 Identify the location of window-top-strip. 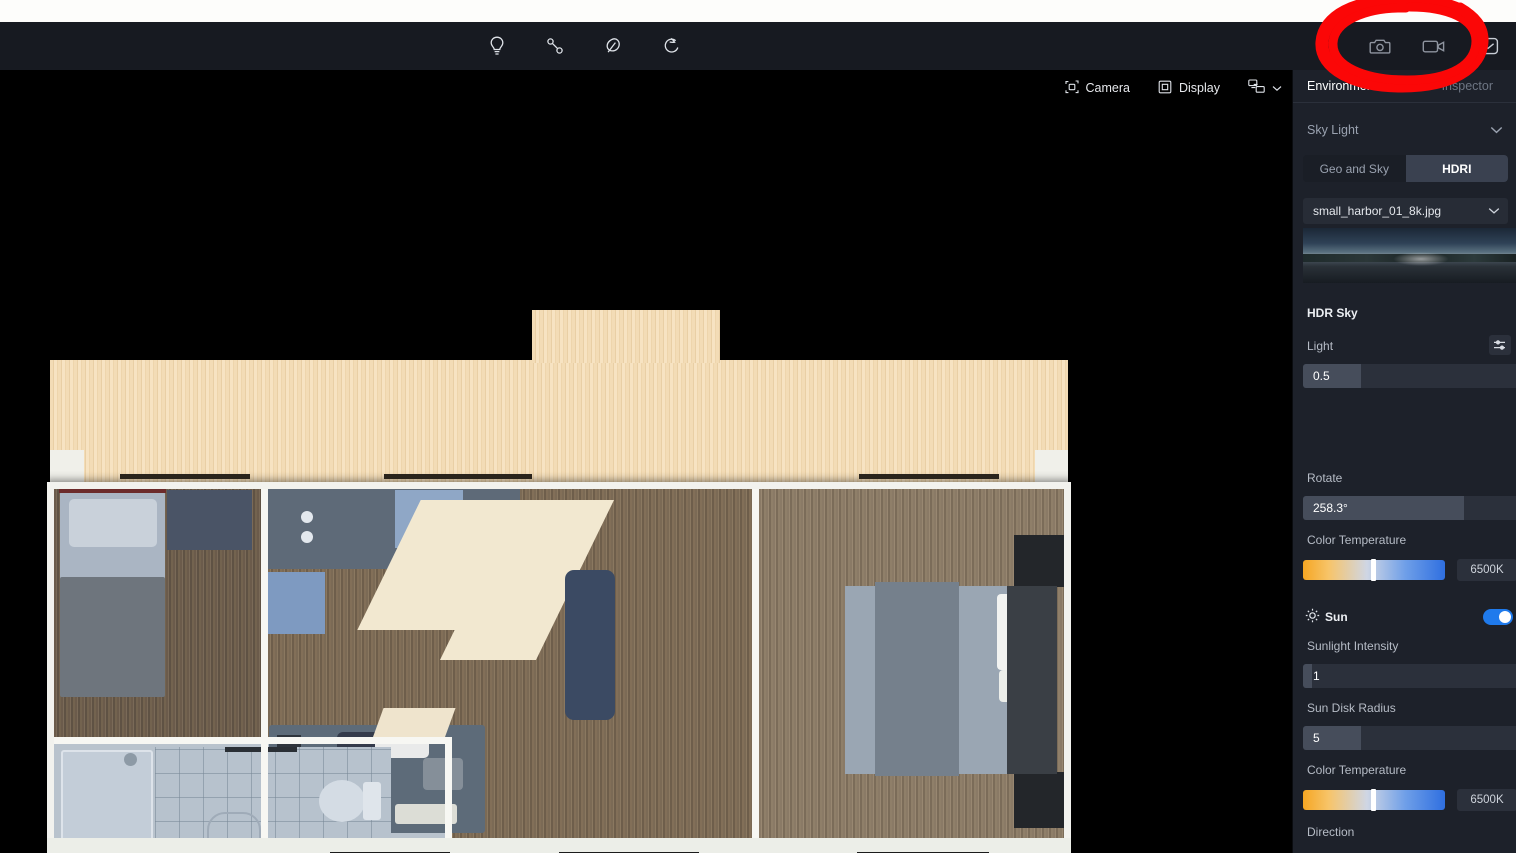
(758, 11).